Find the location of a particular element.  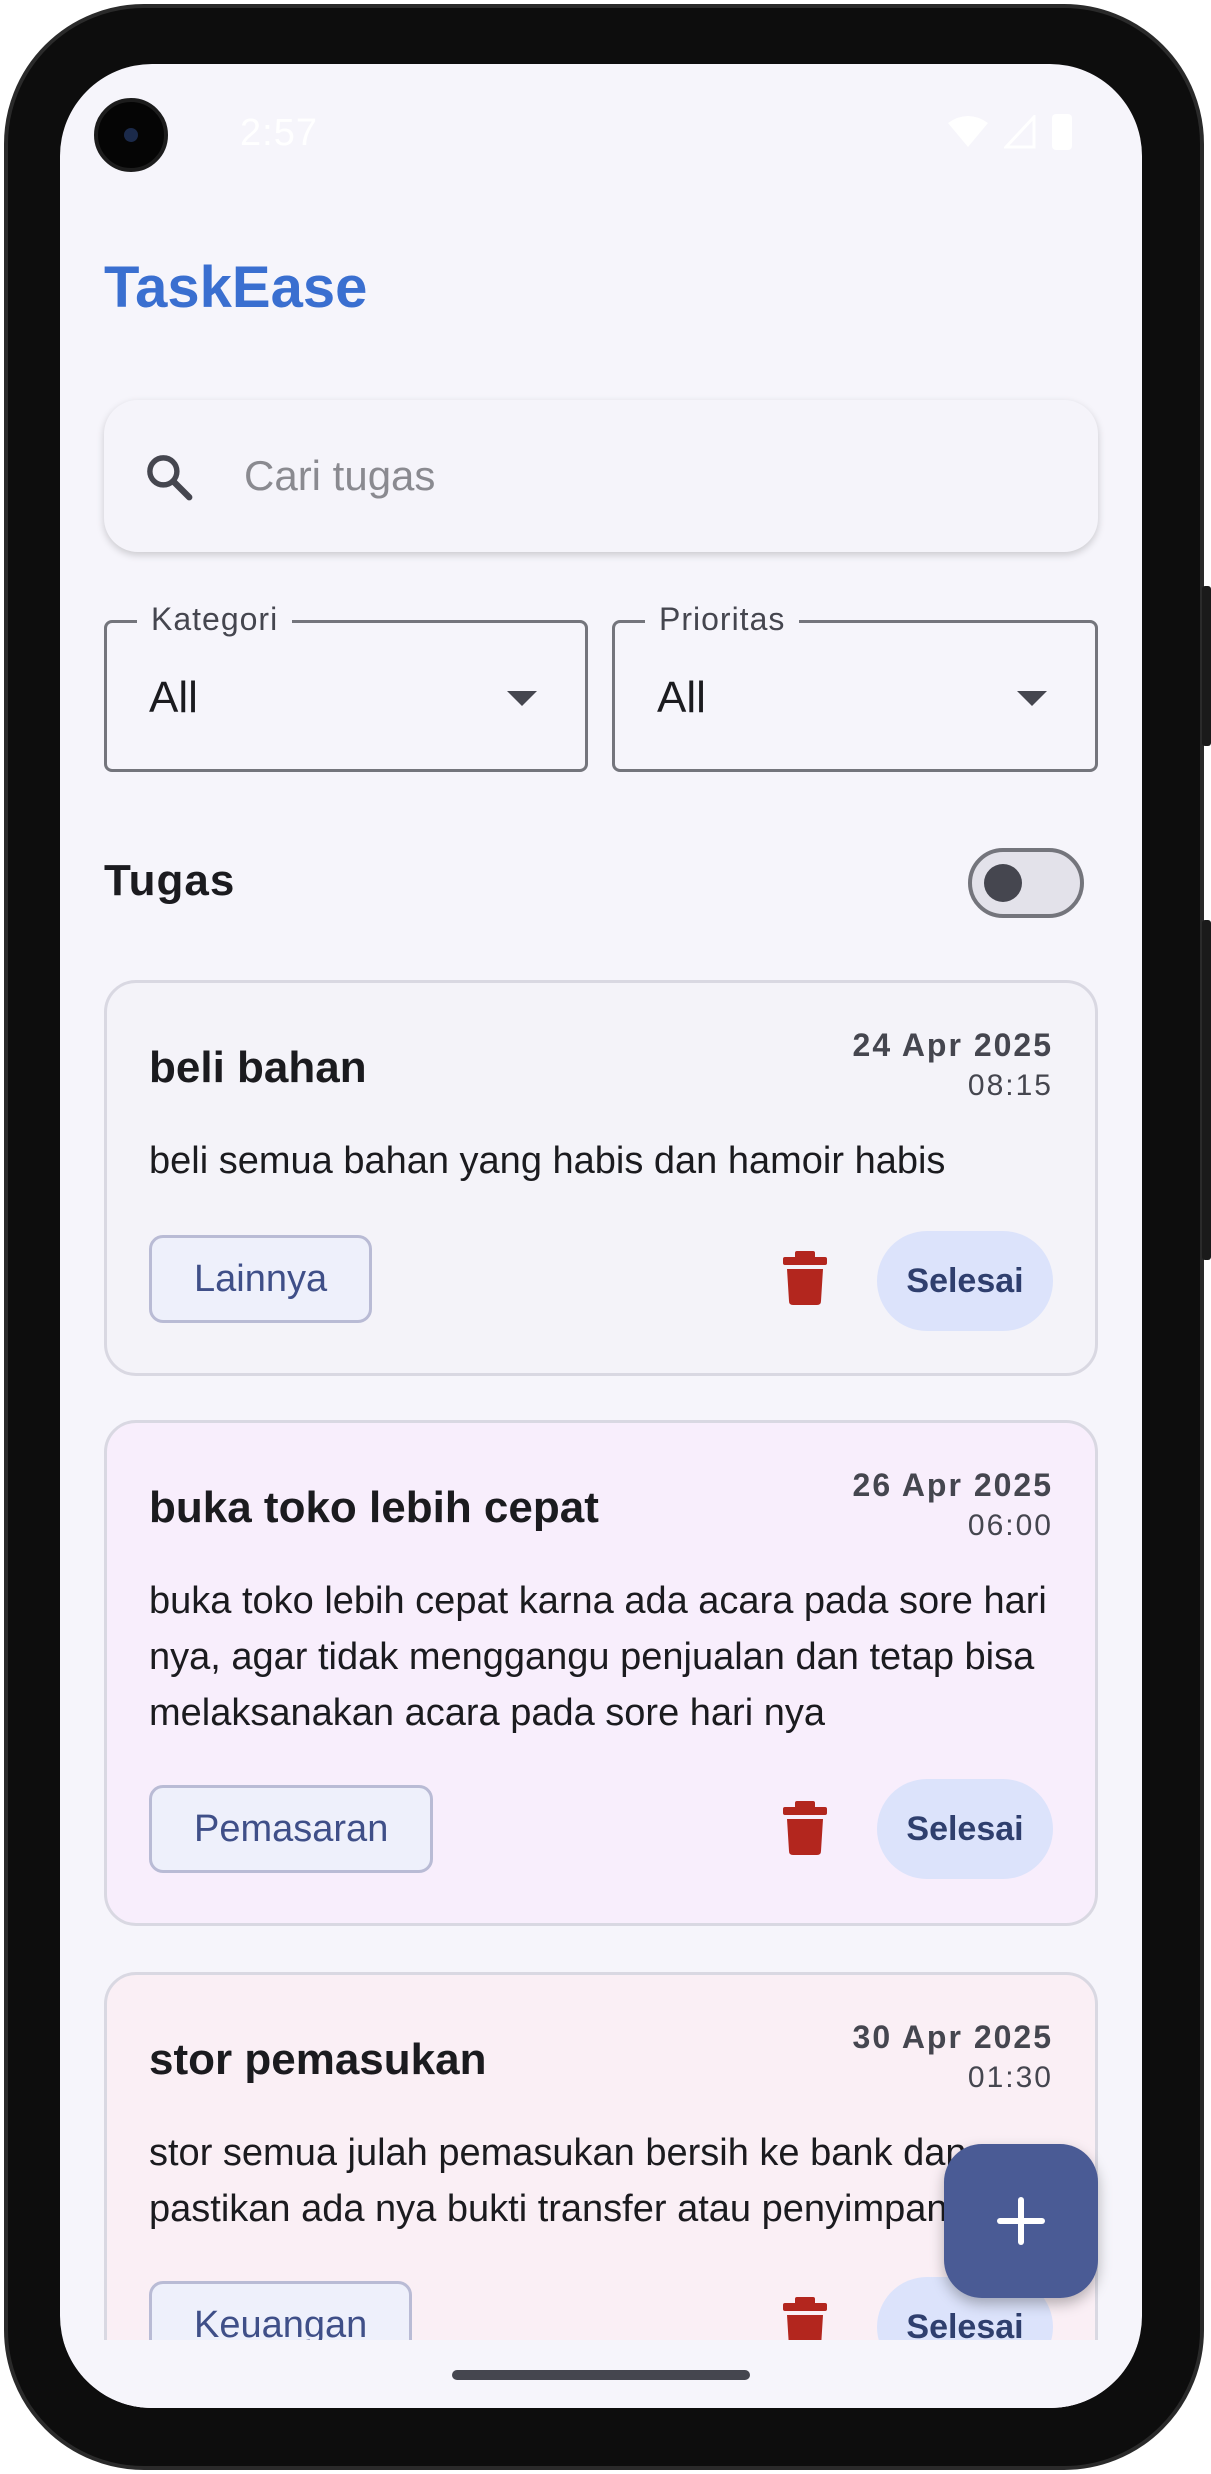

section-title: Tugas is located at coordinates (170, 880).